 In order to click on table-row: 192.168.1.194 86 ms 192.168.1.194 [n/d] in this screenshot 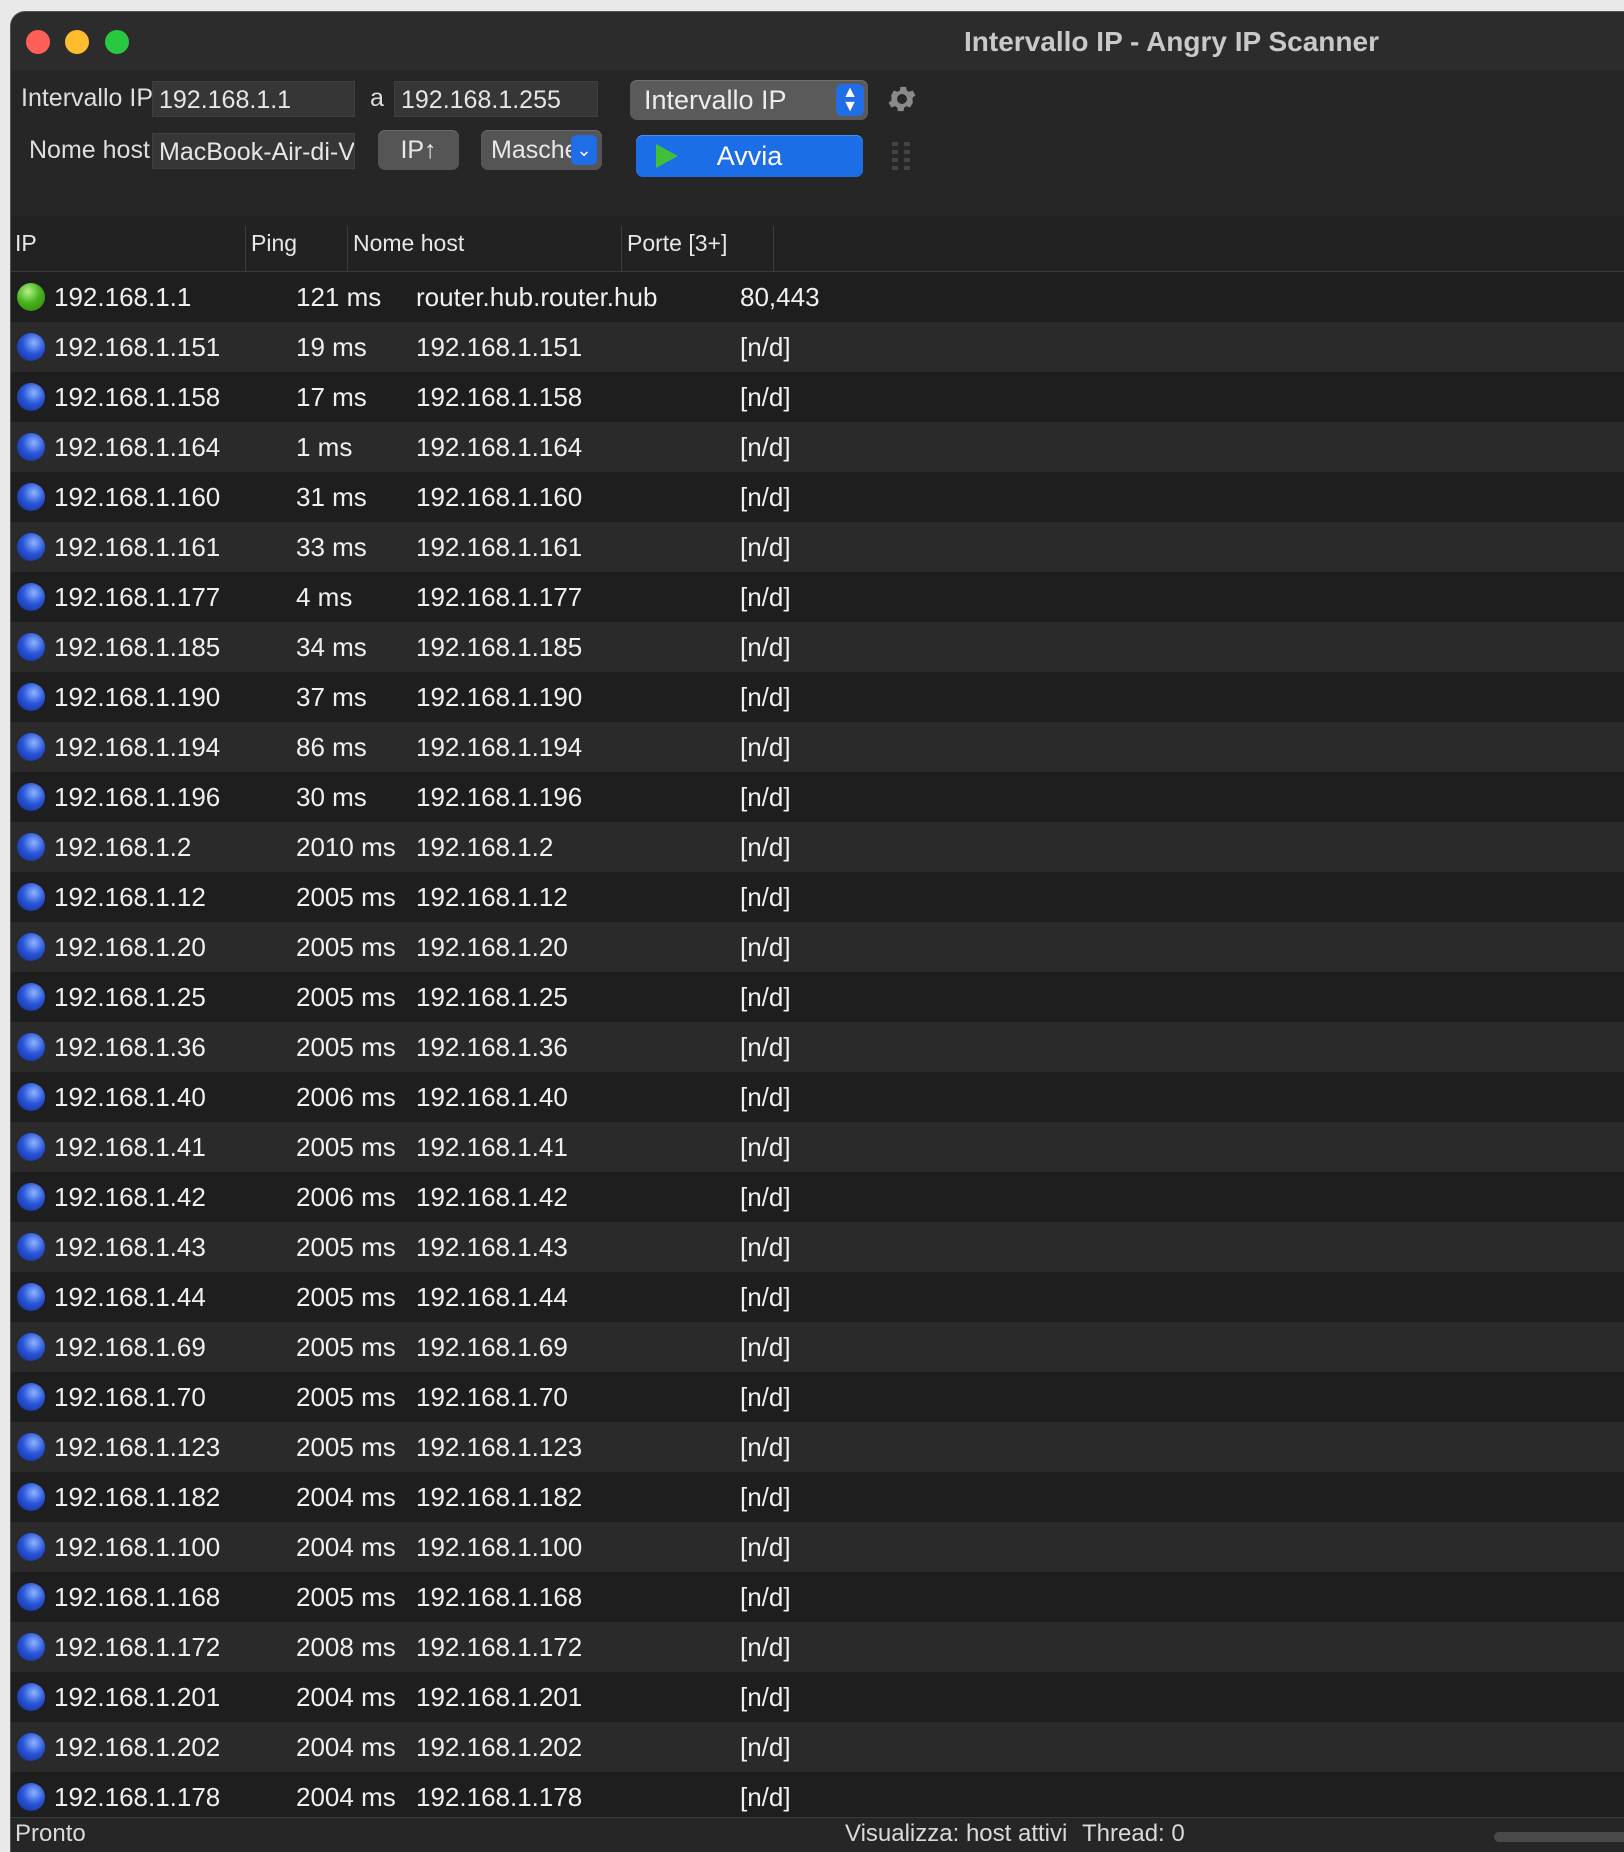, I will do `click(817, 747)`.